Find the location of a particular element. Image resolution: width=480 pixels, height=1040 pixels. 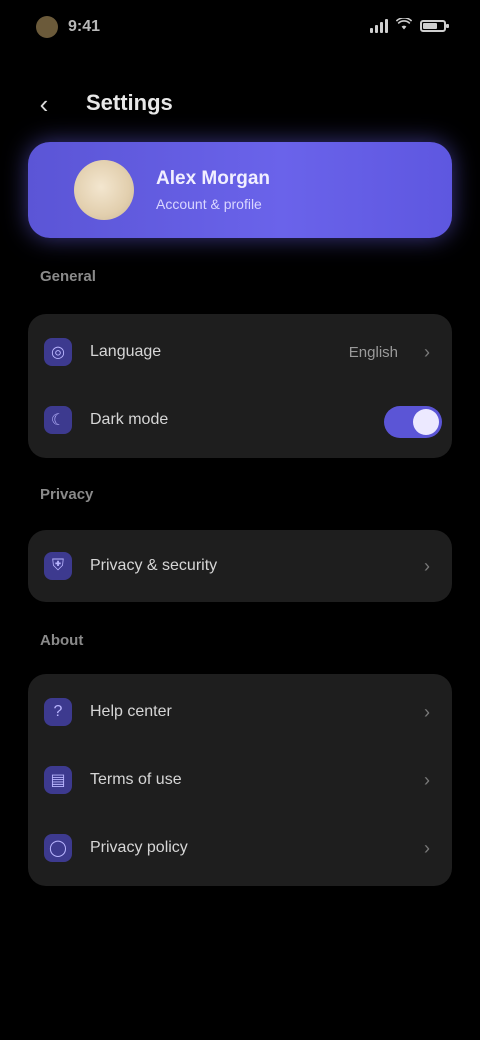

profile-card: Alex Morgan Account & profile is located at coordinates (240, 190).